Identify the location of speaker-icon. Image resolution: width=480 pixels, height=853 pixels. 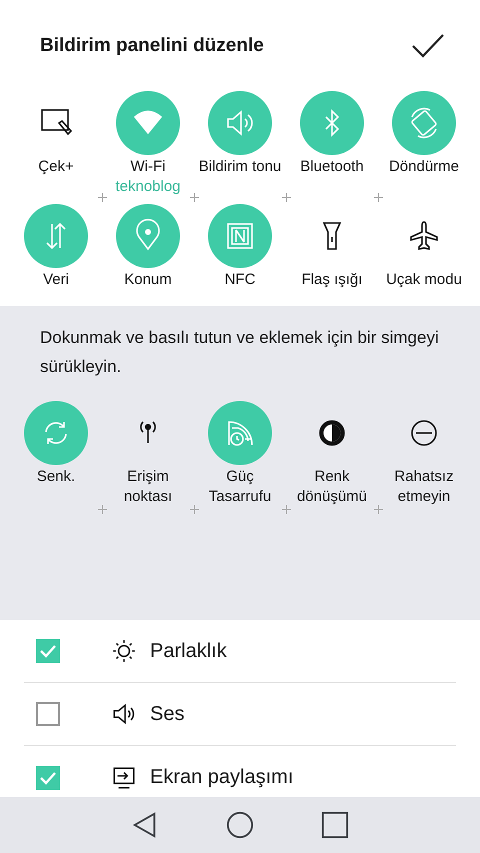
(124, 714).